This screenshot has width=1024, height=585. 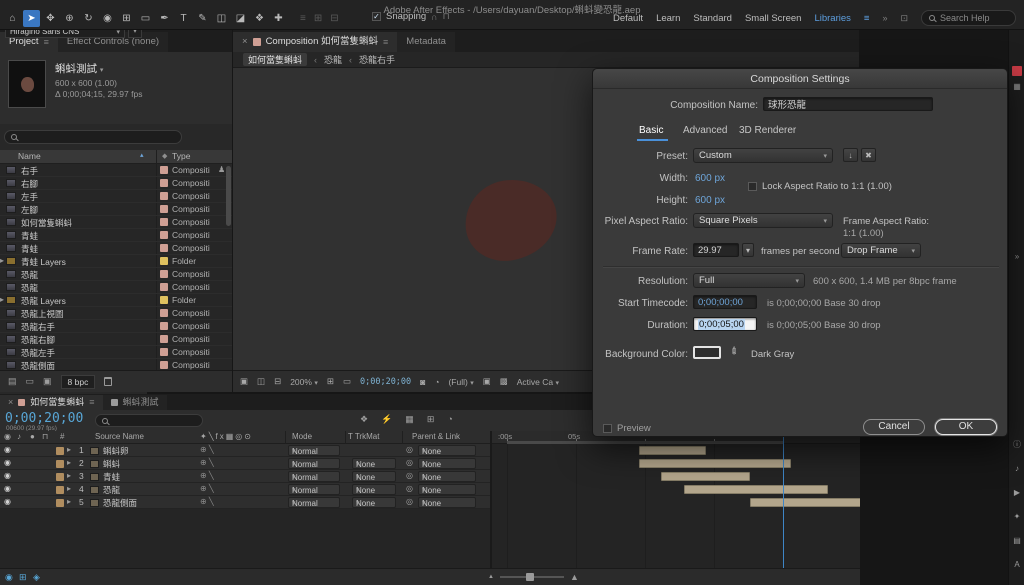 I want to click on pan-behind-tool-icon: ⊞, so click(x=126, y=18).